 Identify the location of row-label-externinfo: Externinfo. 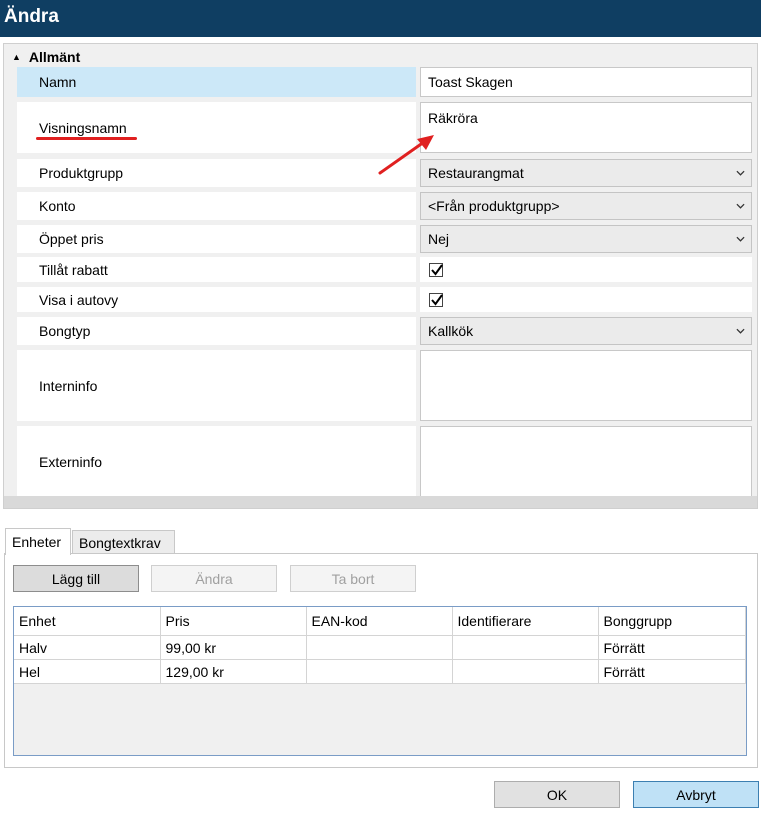
(216, 461).